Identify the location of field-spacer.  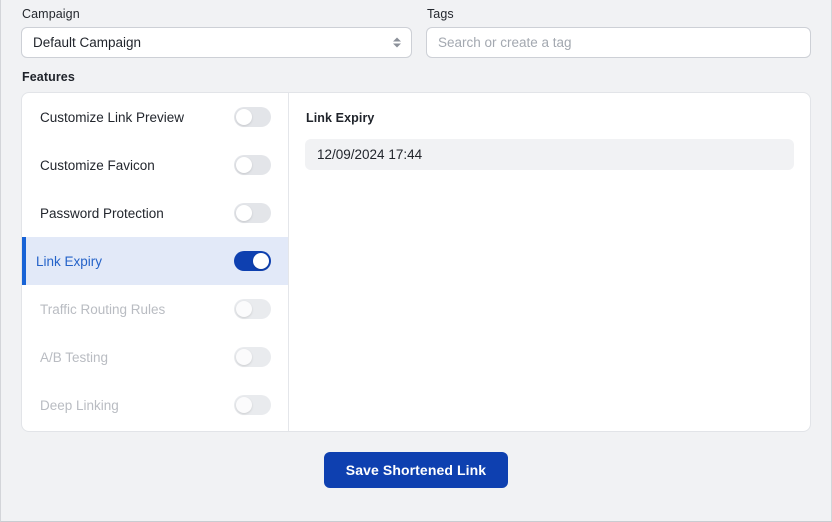
(419, 32).